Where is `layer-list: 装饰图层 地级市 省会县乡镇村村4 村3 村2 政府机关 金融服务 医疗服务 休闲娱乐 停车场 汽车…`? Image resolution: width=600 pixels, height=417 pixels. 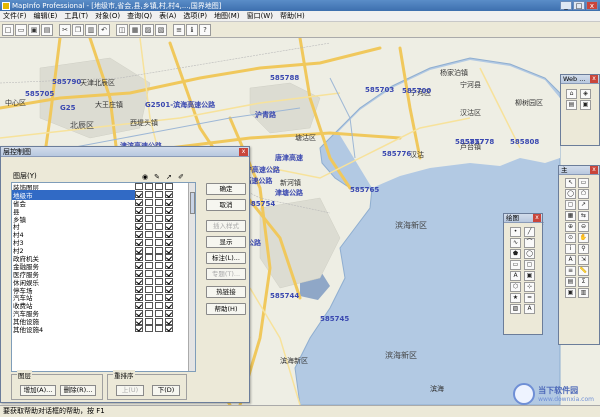
layer-list: 装饰图层 地级市 省会县乡镇村村4 村3 村2 政府机关 金融服务 医疗服务 休闲娱乐 停车场 汽车… is located at coordinates (103, 277).